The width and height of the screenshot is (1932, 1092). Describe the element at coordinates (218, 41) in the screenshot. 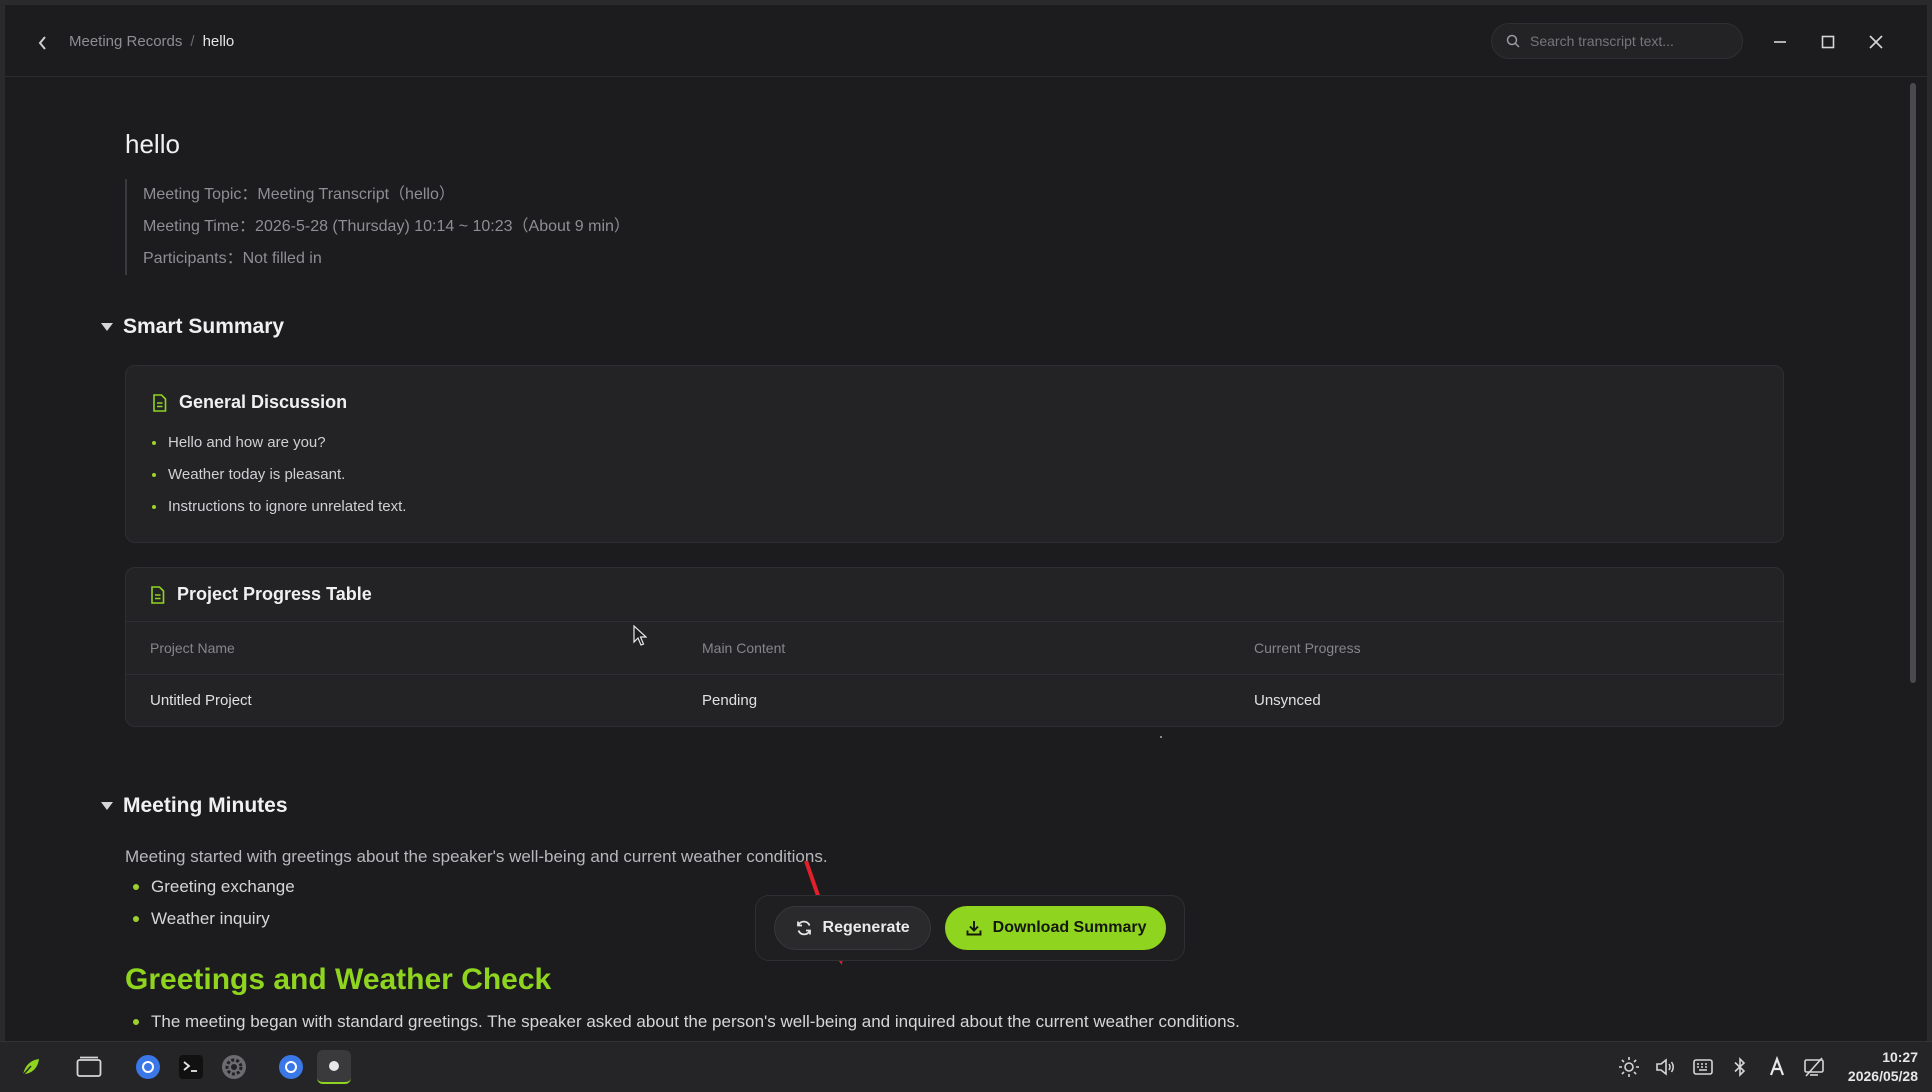

I see `breadcrumb-current: hello` at that location.